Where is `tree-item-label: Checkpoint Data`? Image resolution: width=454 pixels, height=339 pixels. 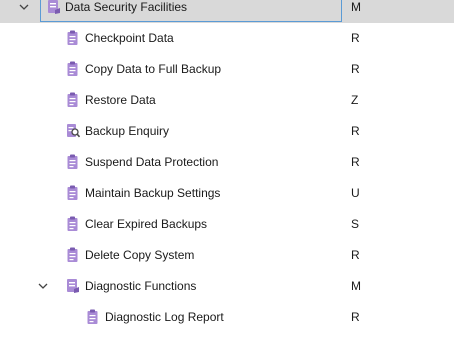 tree-item-label: Checkpoint Data is located at coordinates (129, 38).